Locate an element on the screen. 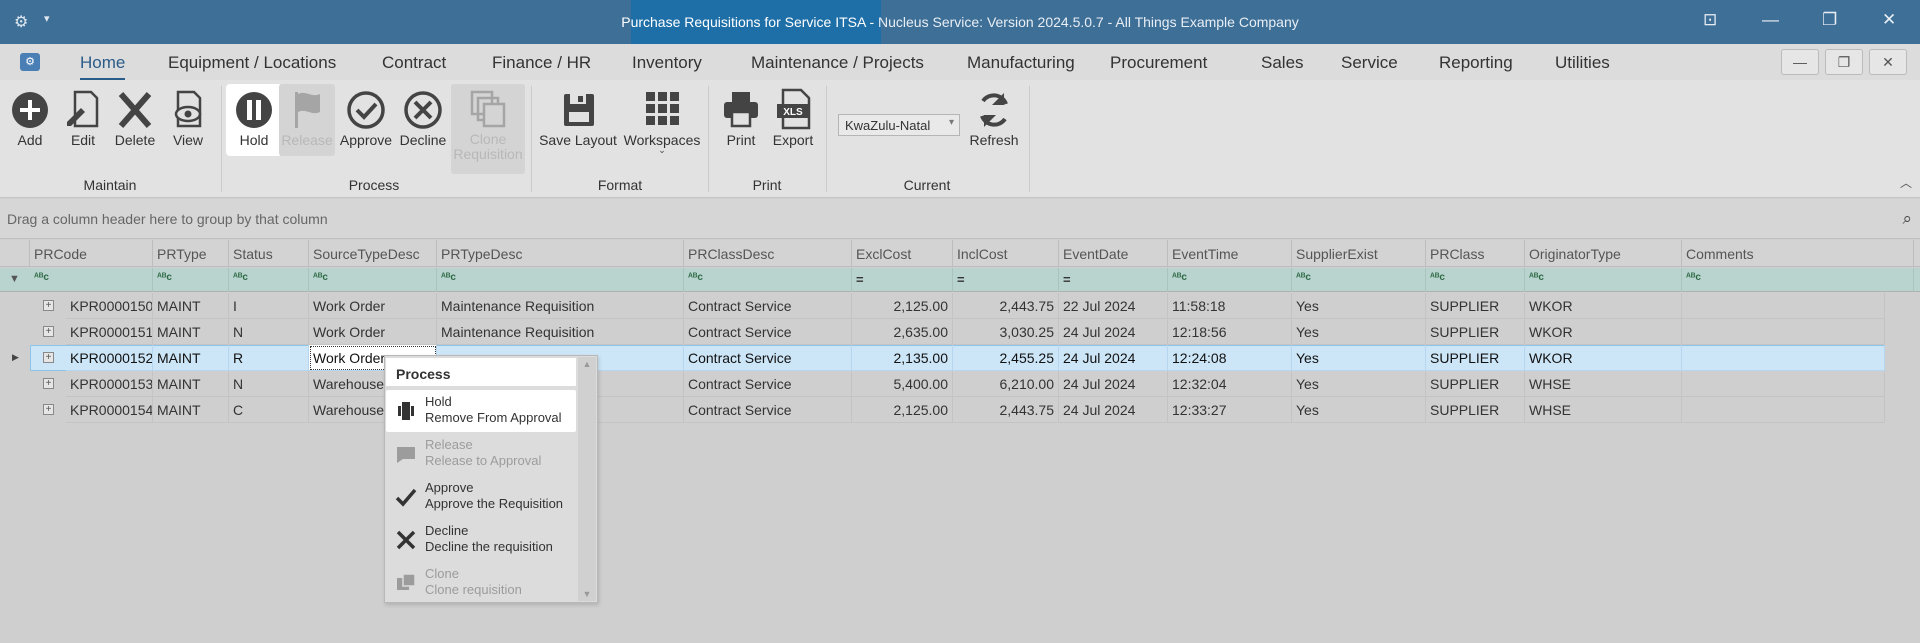 This screenshot has width=1920, height=643. column-header-prtypedesc: PRTypeDesc is located at coordinates (560, 253).